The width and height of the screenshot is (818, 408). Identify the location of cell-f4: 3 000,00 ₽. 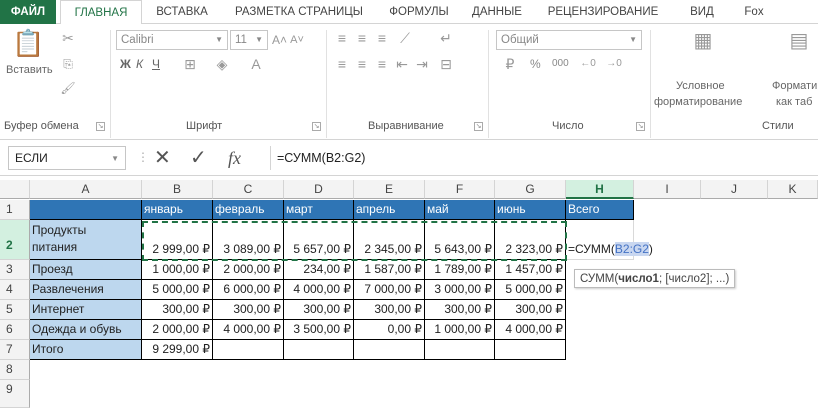
(460, 290).